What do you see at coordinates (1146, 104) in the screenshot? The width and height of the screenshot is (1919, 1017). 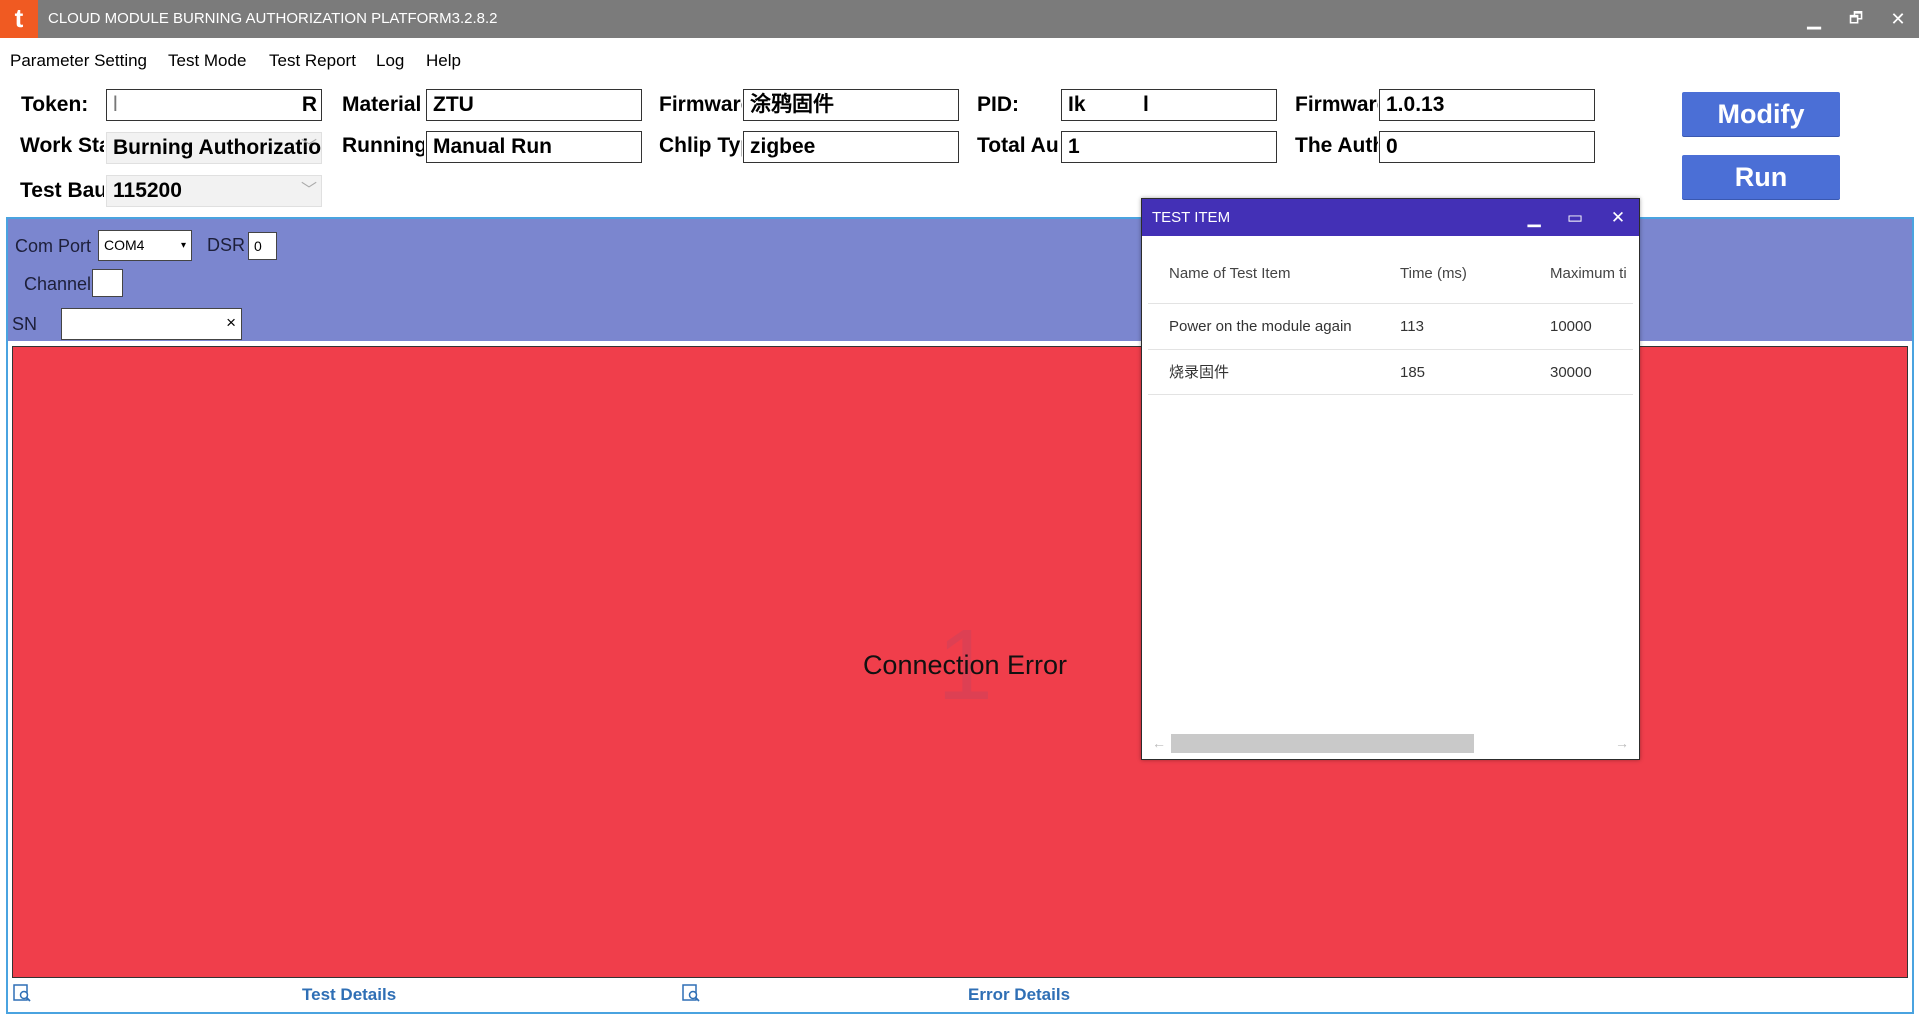 I see `pid-value-end: l` at bounding box center [1146, 104].